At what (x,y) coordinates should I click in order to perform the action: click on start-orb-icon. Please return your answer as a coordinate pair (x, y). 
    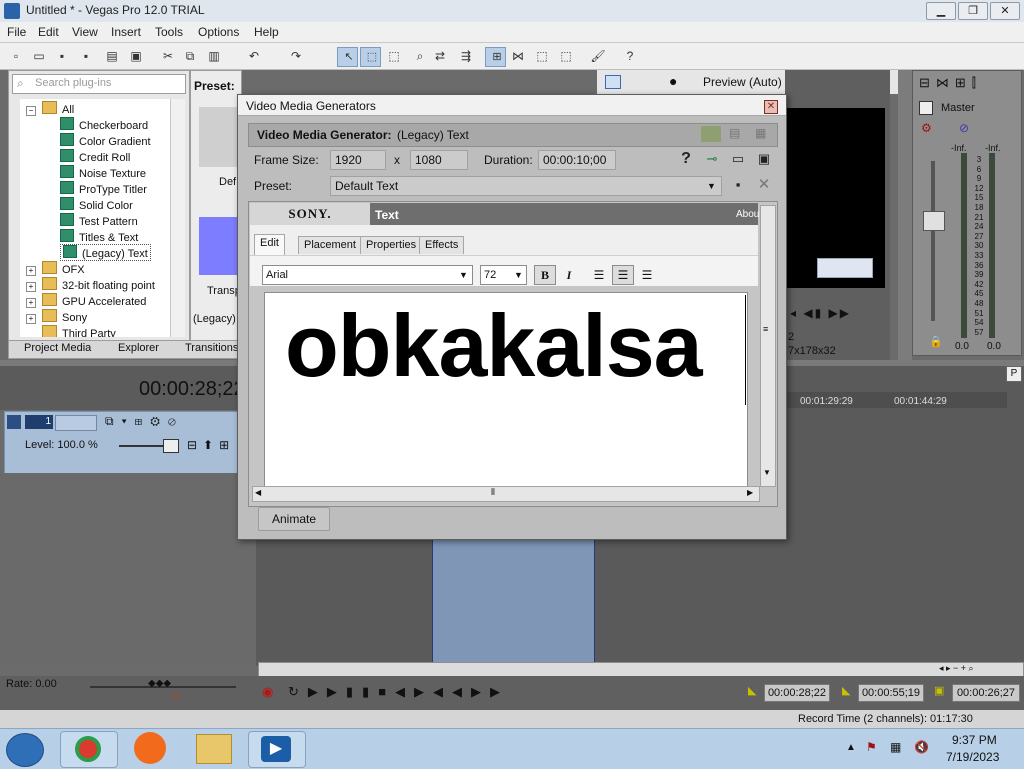
    Looking at the image, I should click on (25, 750).